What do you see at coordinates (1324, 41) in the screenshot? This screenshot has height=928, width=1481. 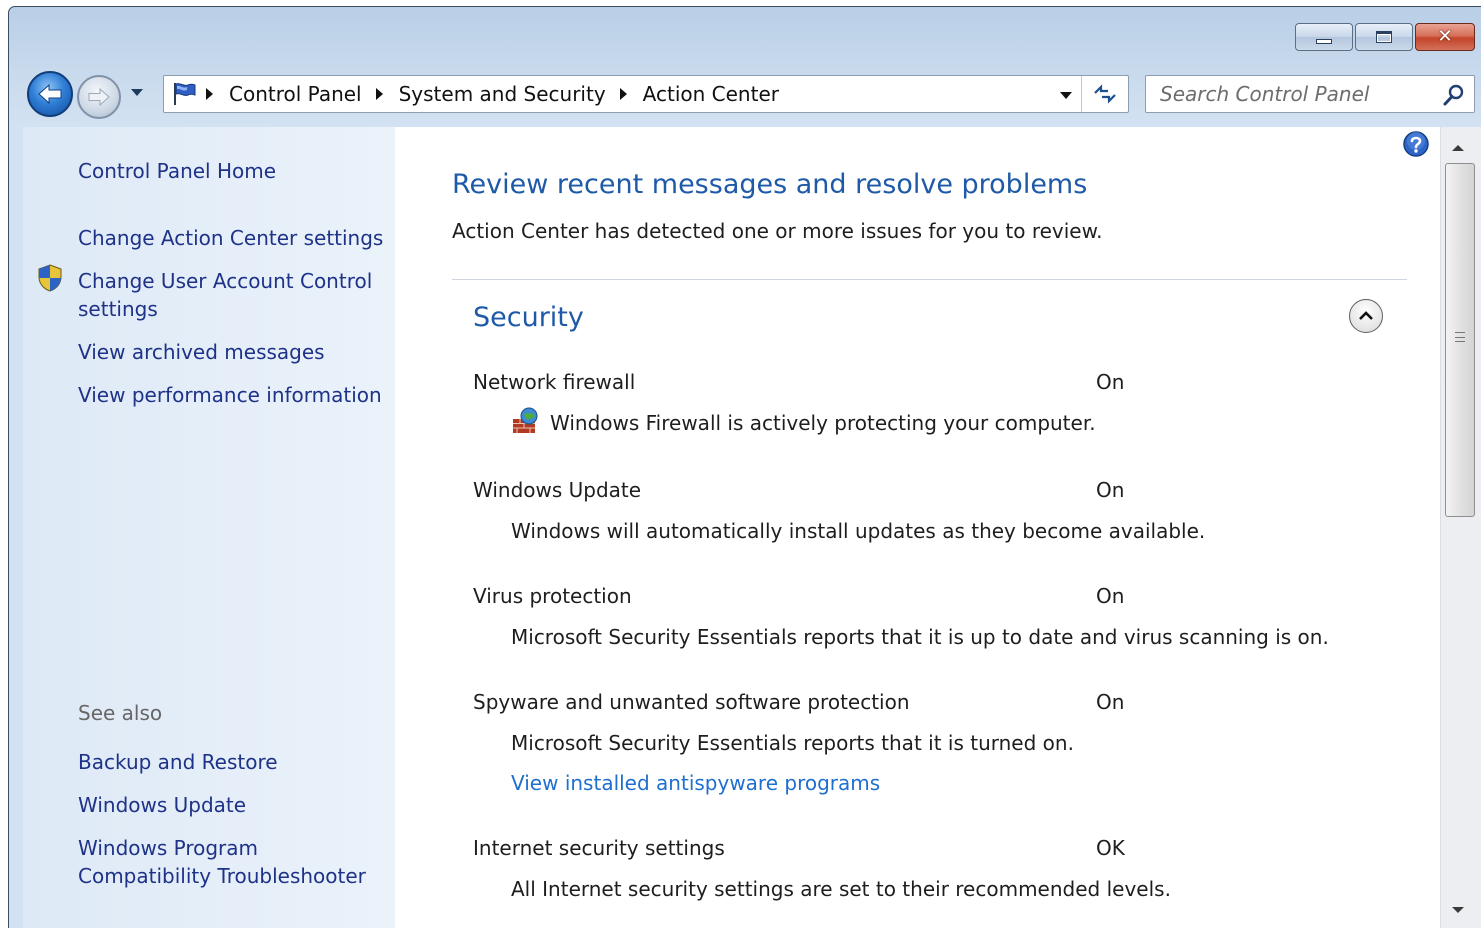 I see `minimize-icon` at bounding box center [1324, 41].